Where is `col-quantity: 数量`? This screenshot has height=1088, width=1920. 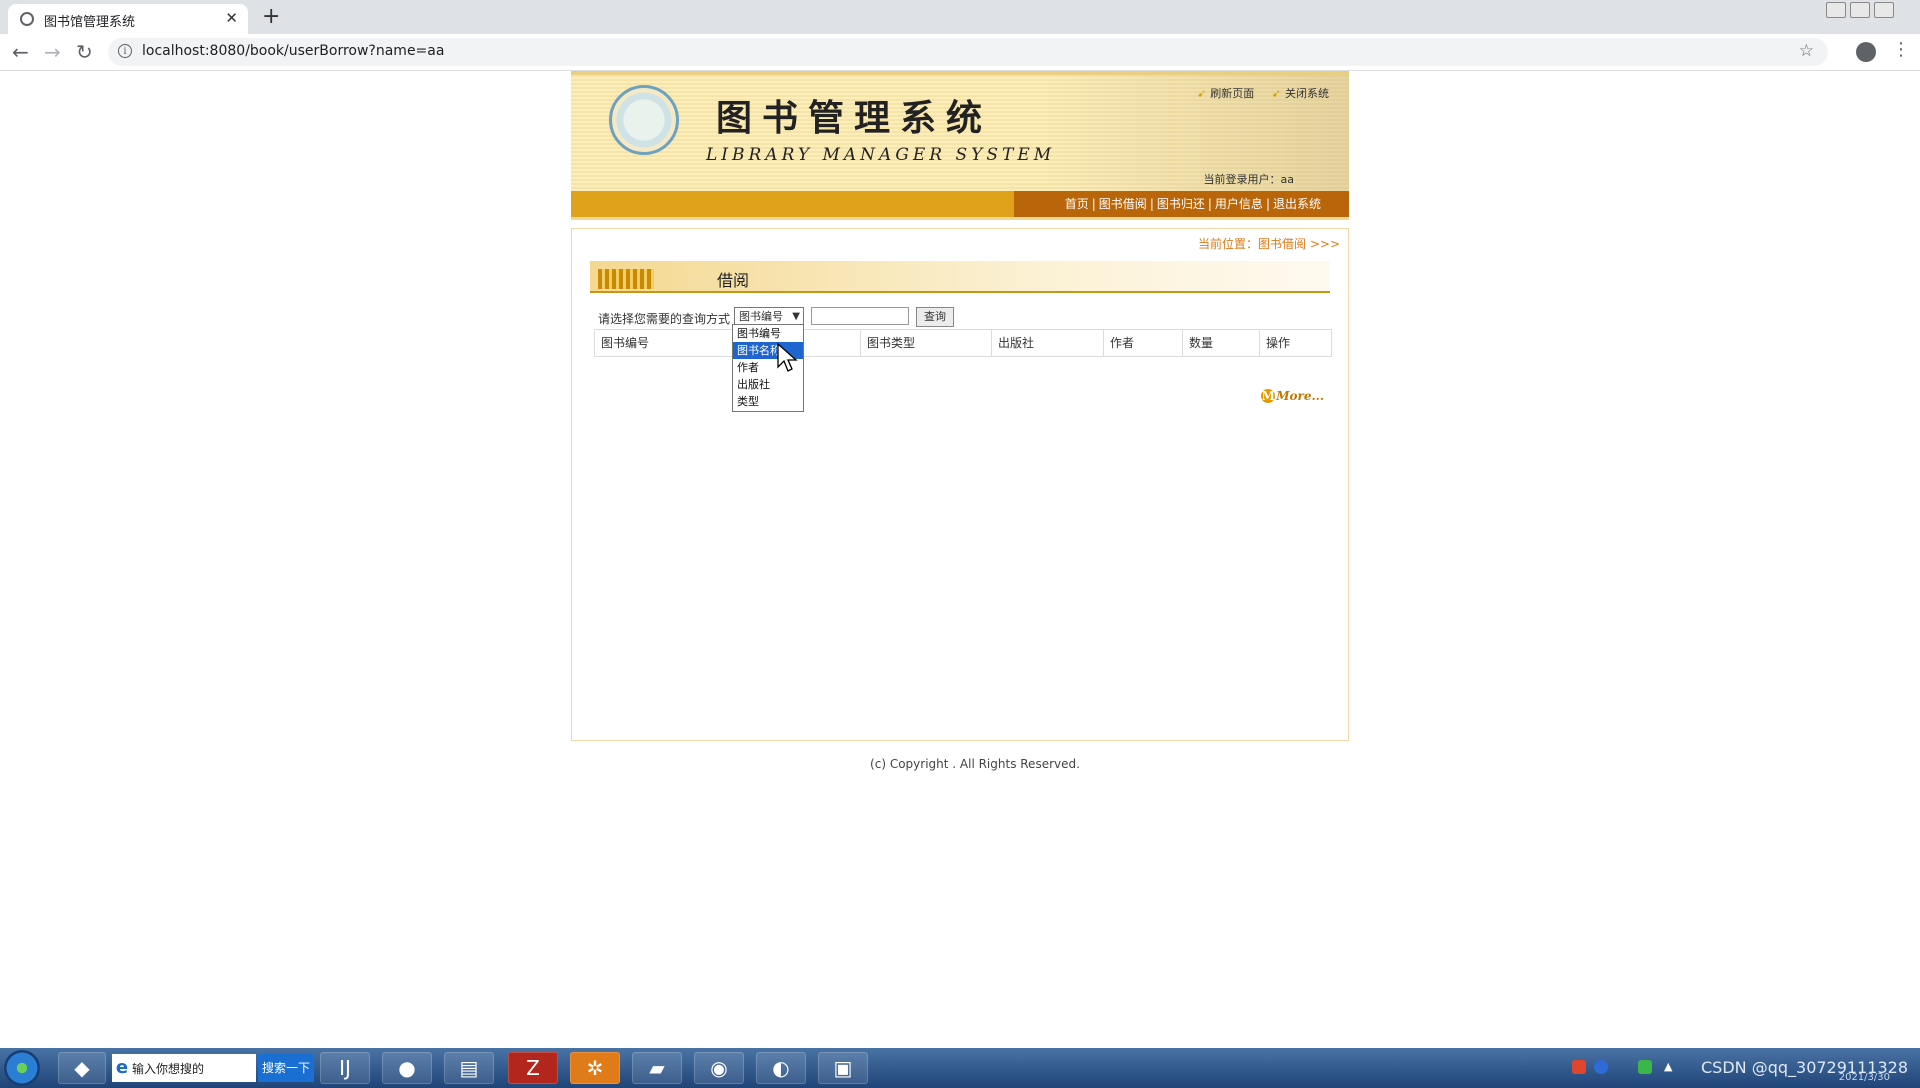
col-quantity: 数量 is located at coordinates (1221, 343).